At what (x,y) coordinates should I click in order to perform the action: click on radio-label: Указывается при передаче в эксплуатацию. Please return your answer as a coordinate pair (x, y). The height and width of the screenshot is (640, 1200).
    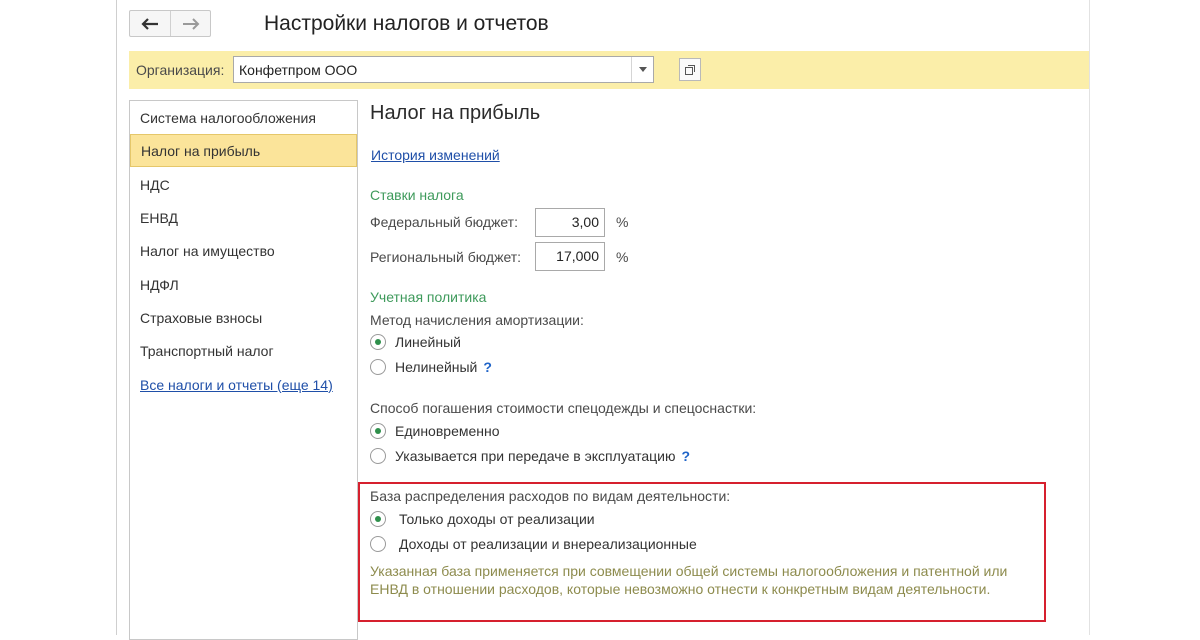
    Looking at the image, I should click on (535, 456).